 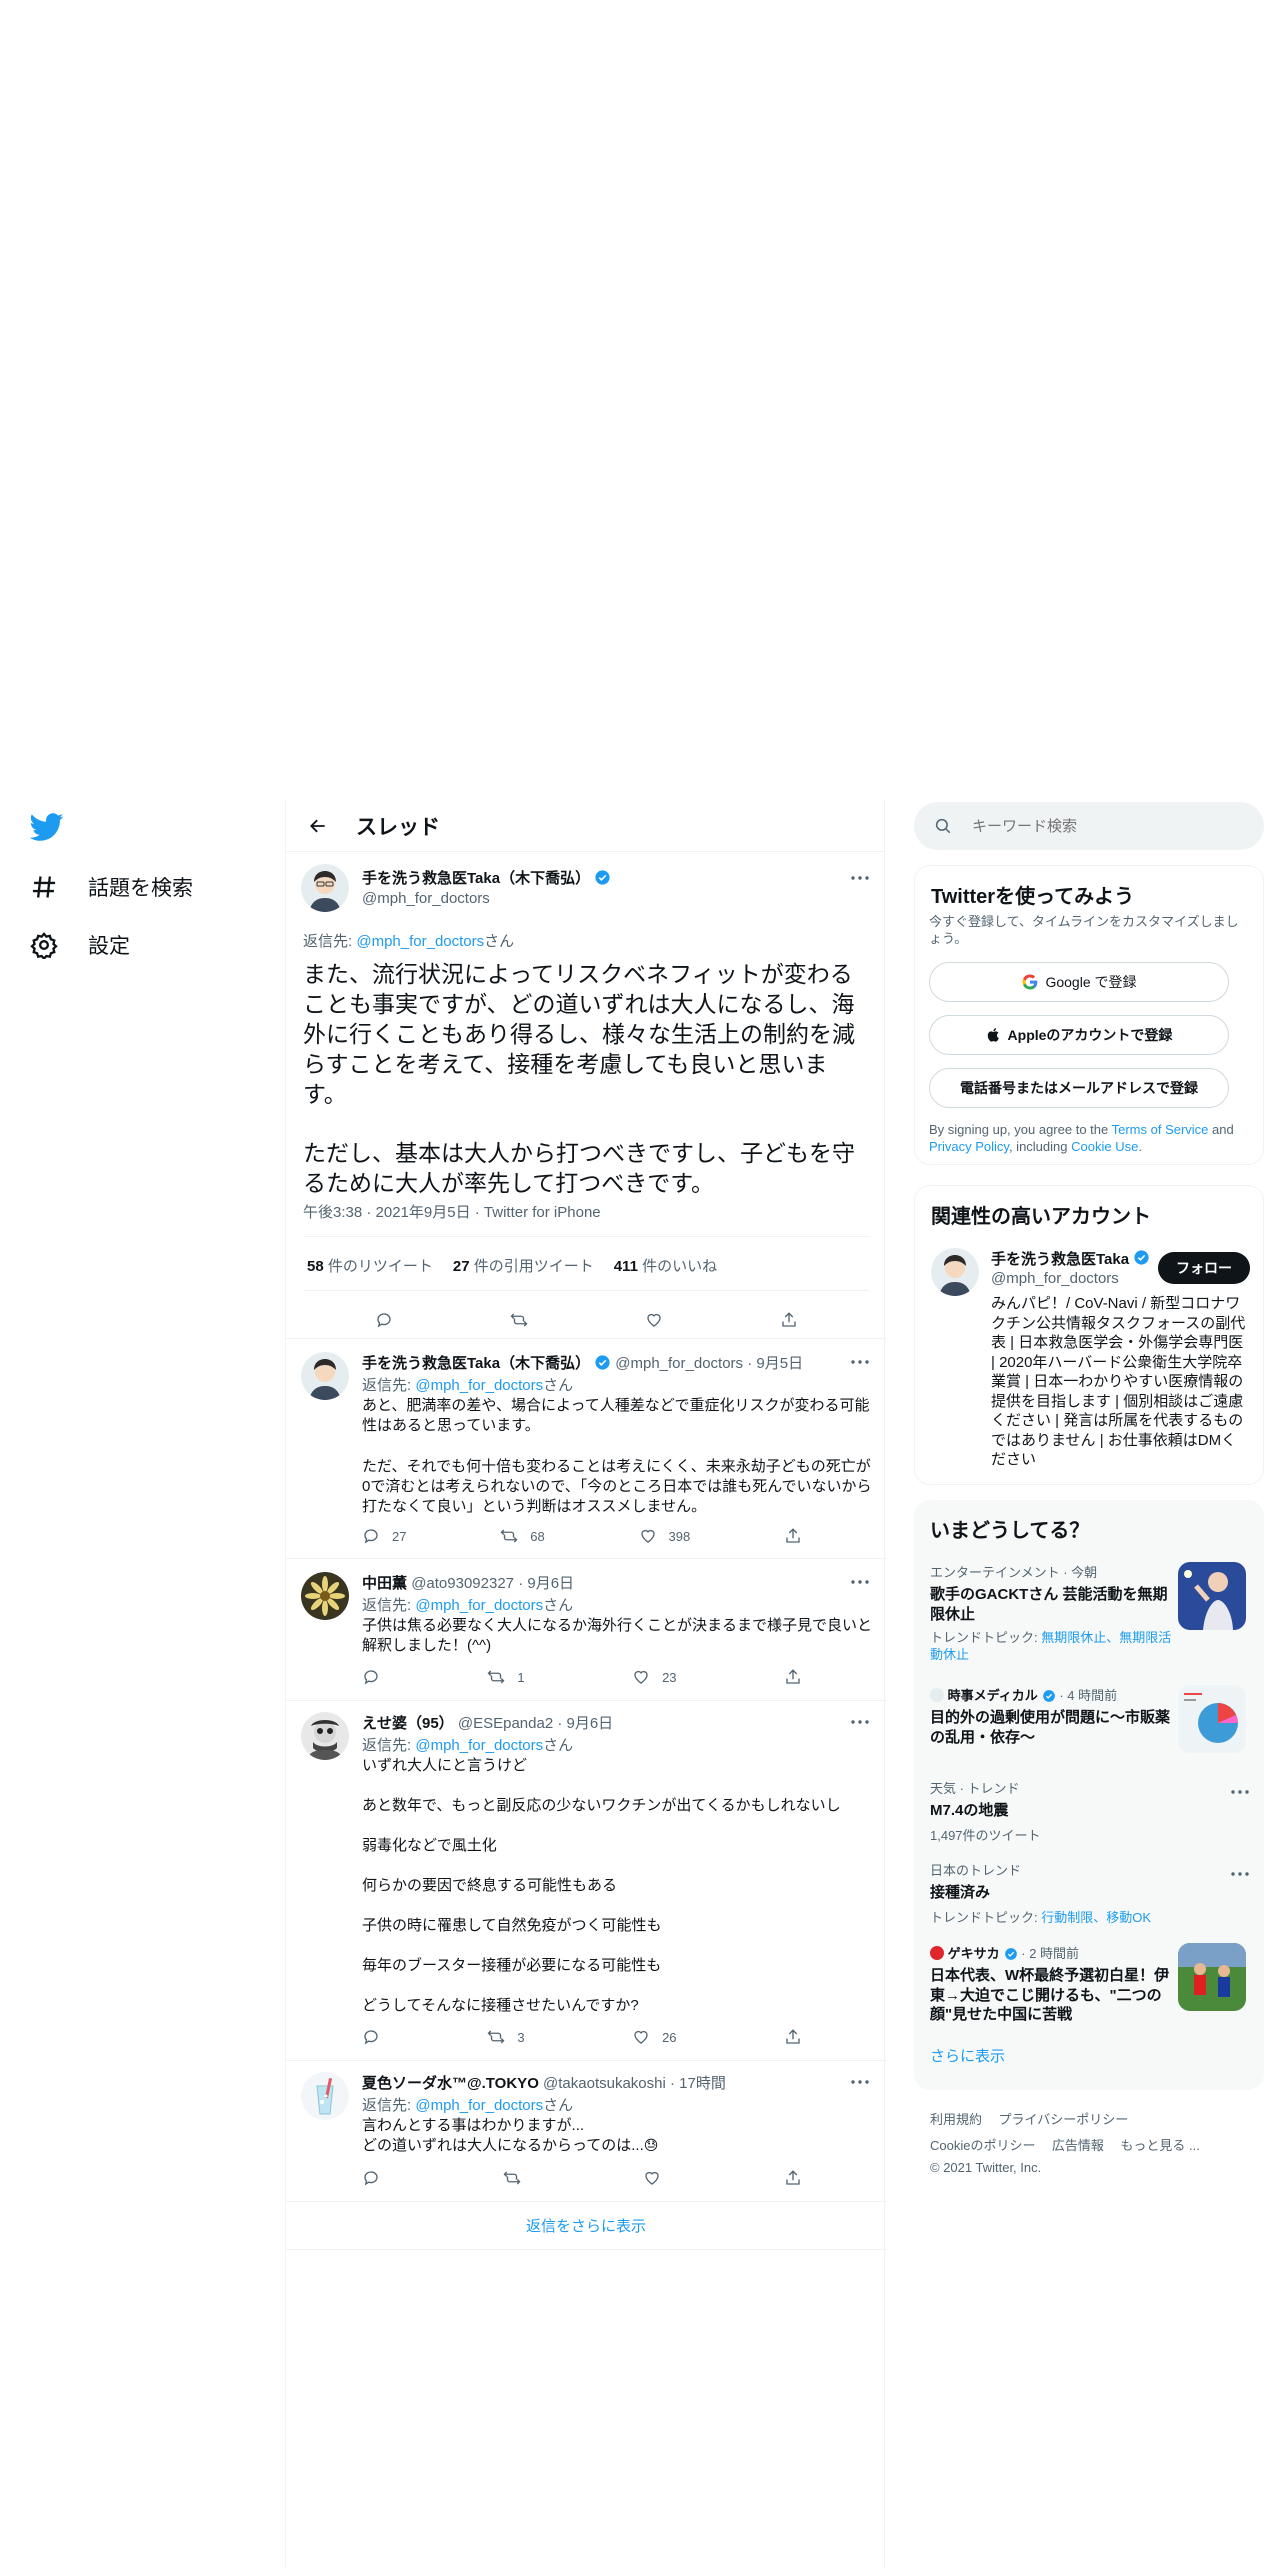 What do you see at coordinates (1204, 1268) in the screenshot?
I see `follow-button: フォロー` at bounding box center [1204, 1268].